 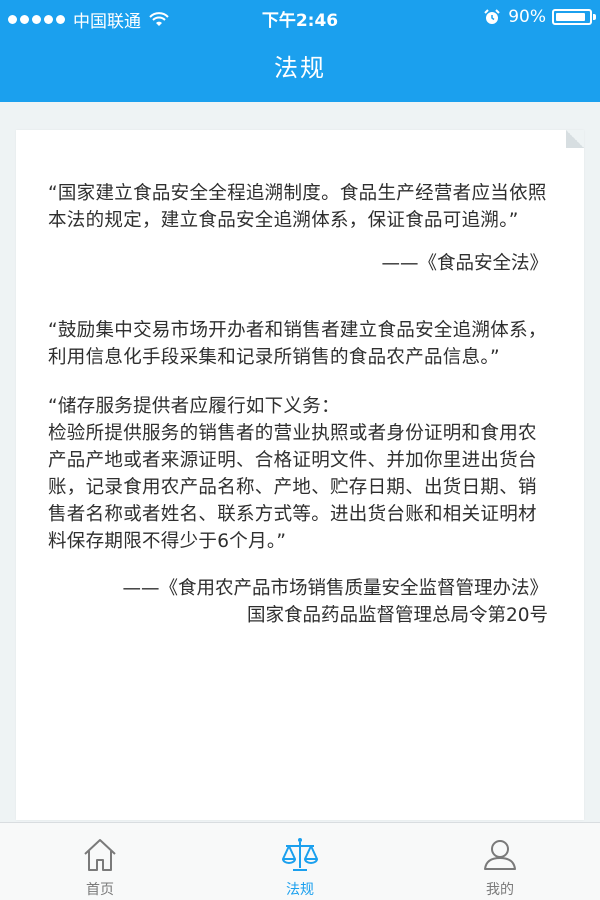 I want to click on alarm-clock-icon, so click(x=492, y=16).